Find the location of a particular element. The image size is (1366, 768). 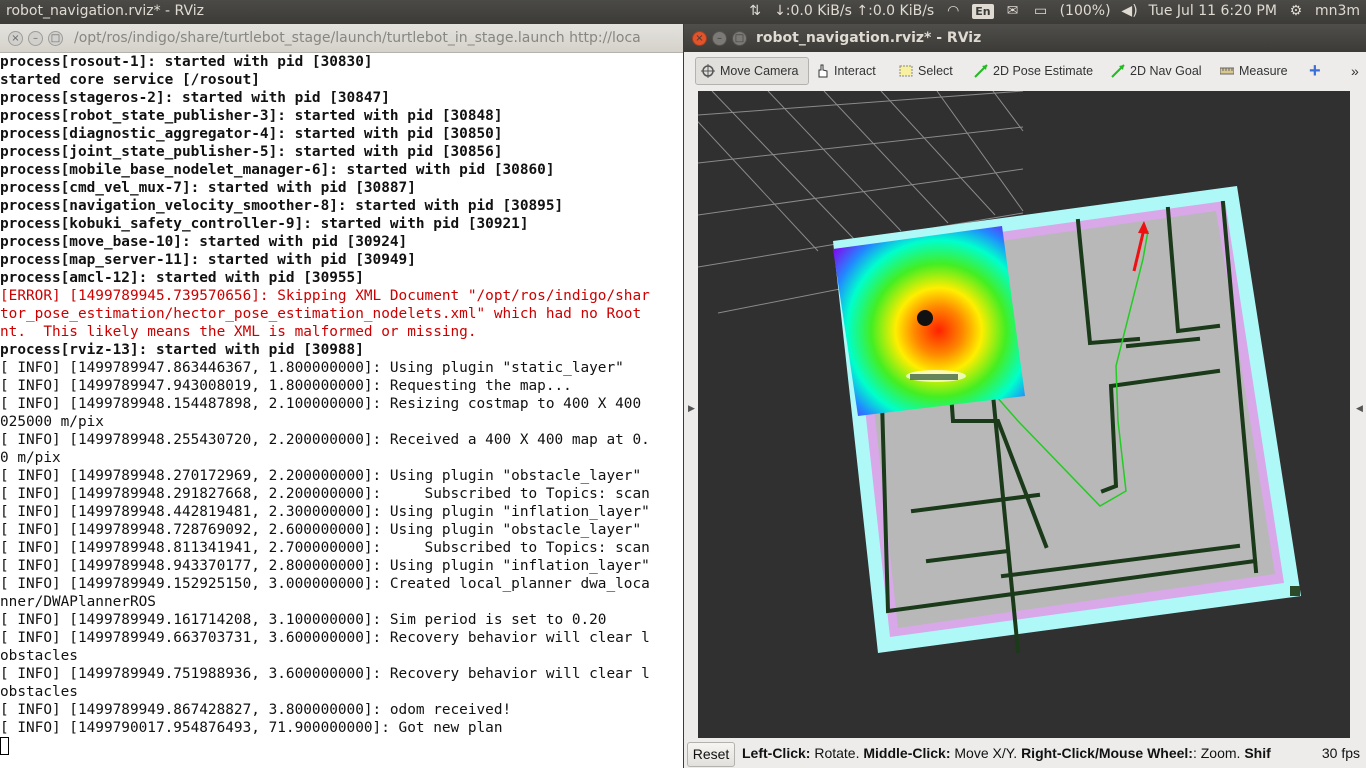

robot-marker is located at coordinates (925, 318).